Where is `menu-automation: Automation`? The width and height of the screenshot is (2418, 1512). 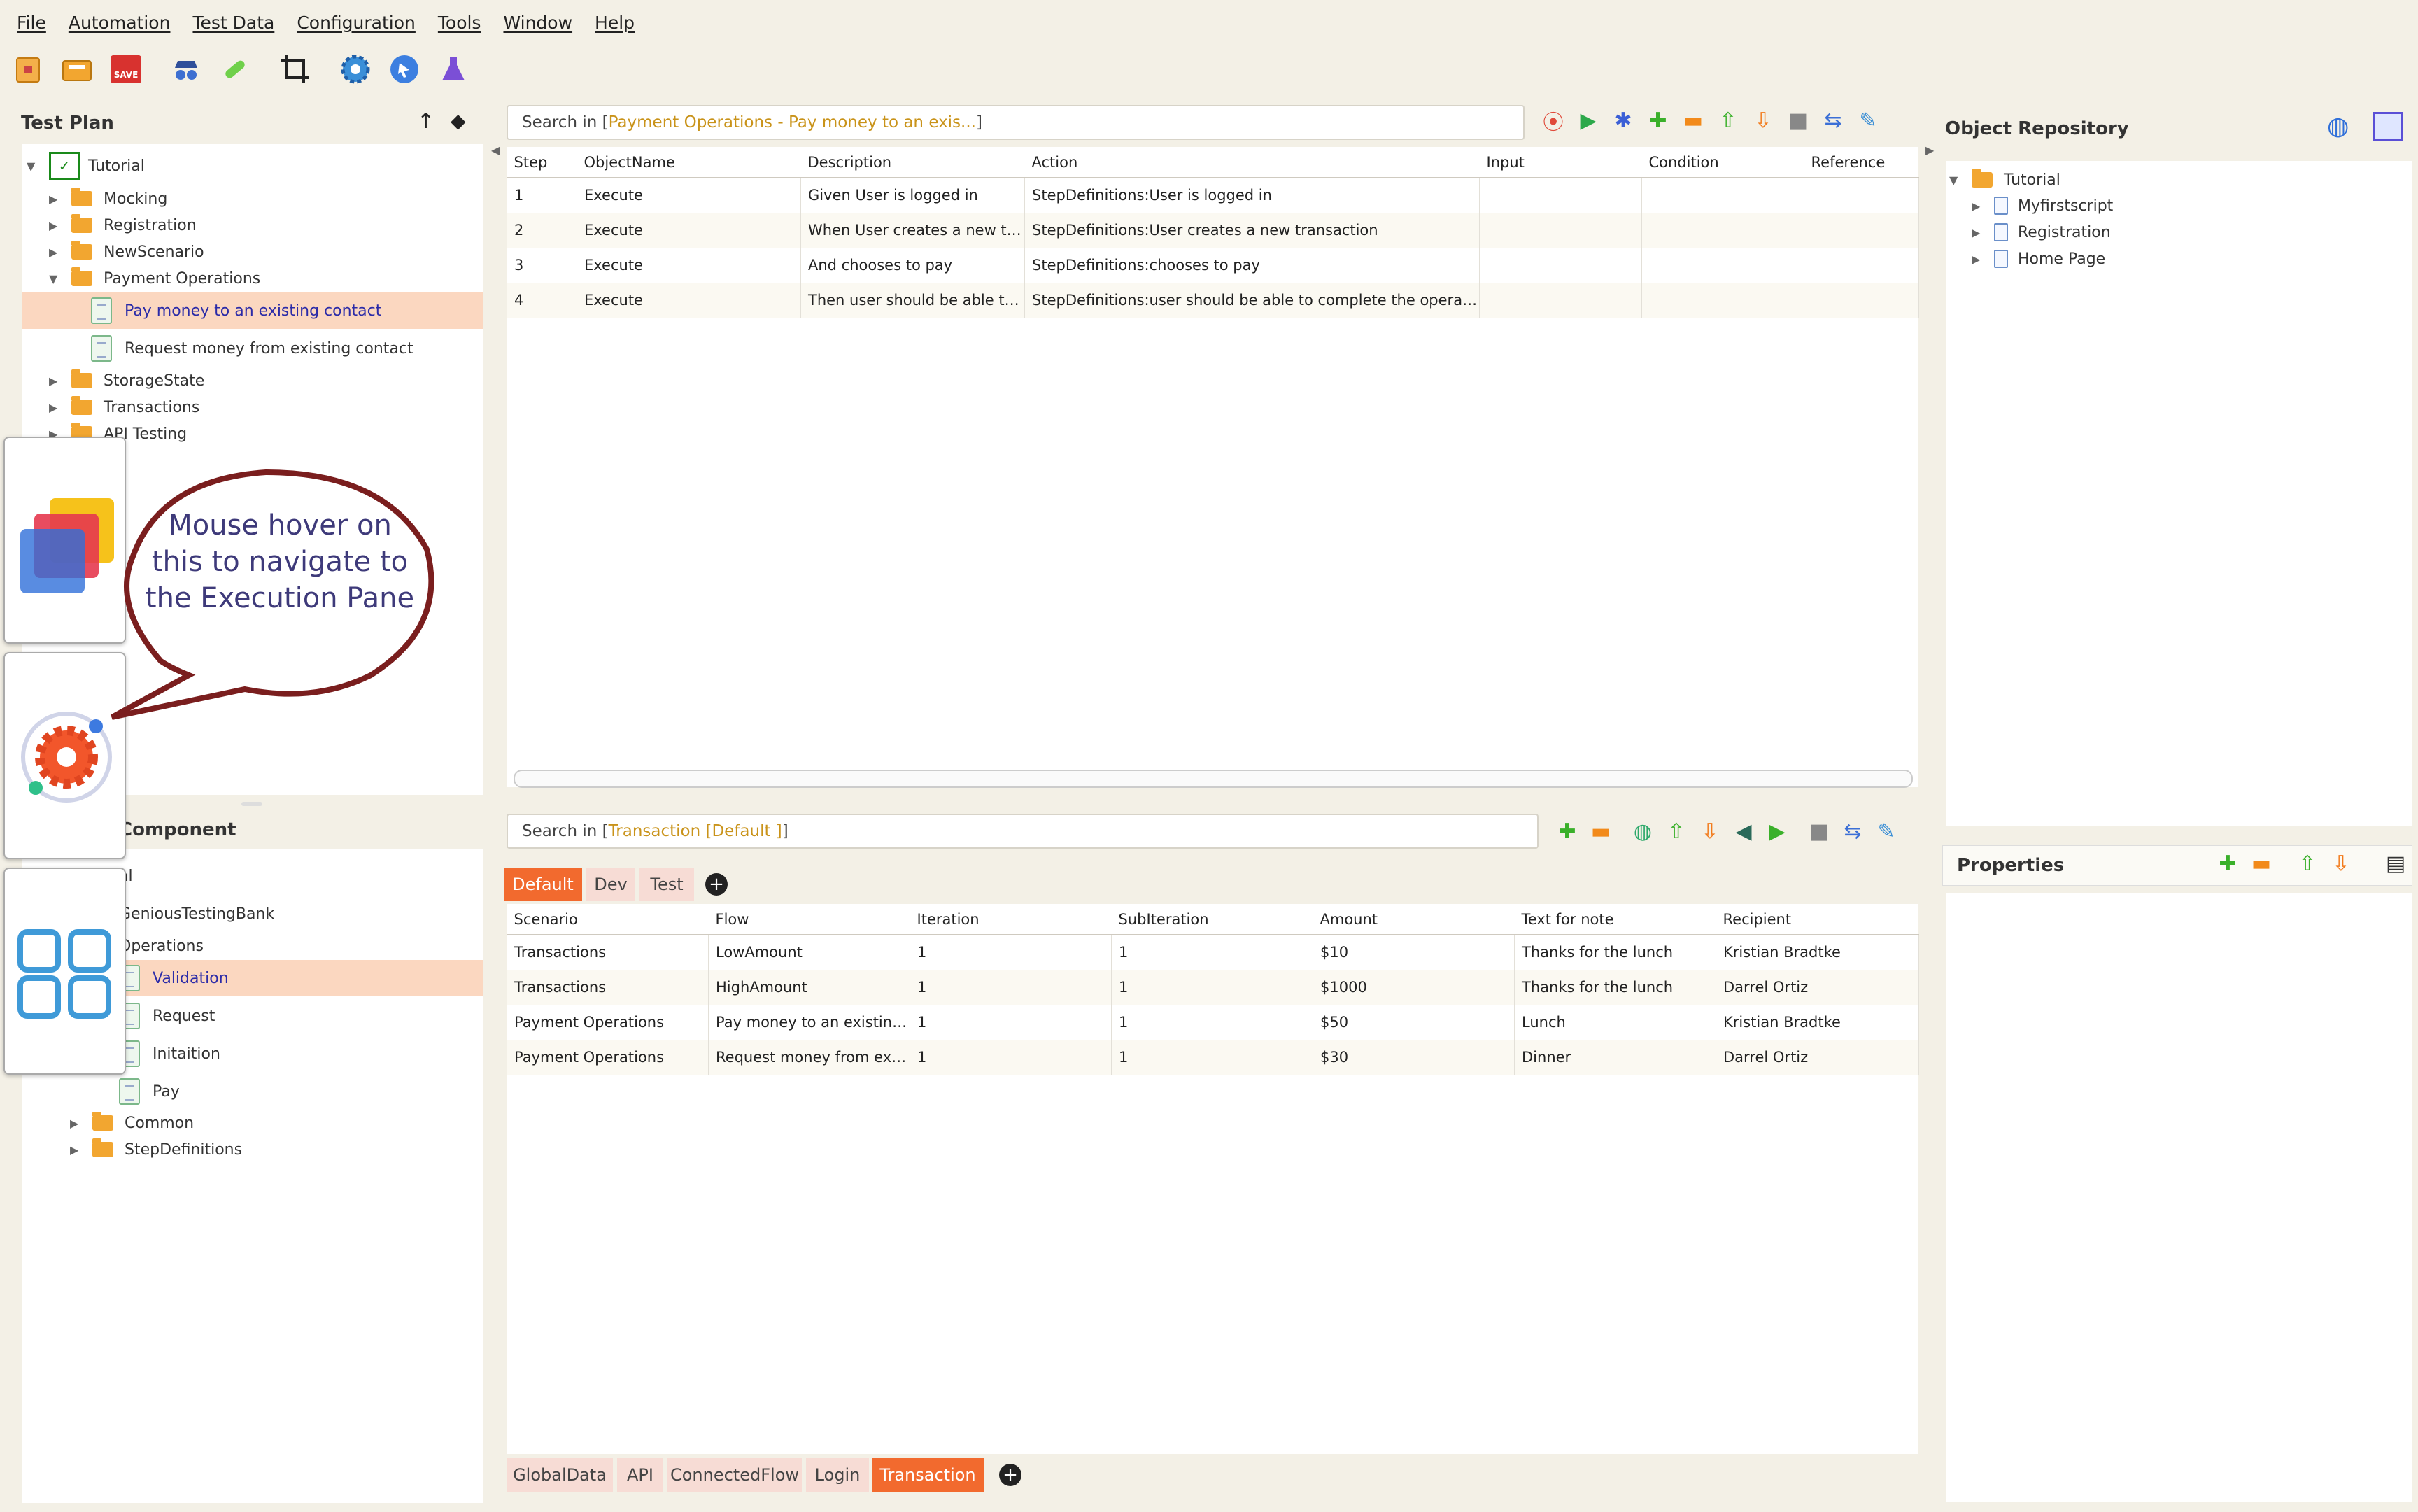
menu-automation: Automation is located at coordinates (120, 23).